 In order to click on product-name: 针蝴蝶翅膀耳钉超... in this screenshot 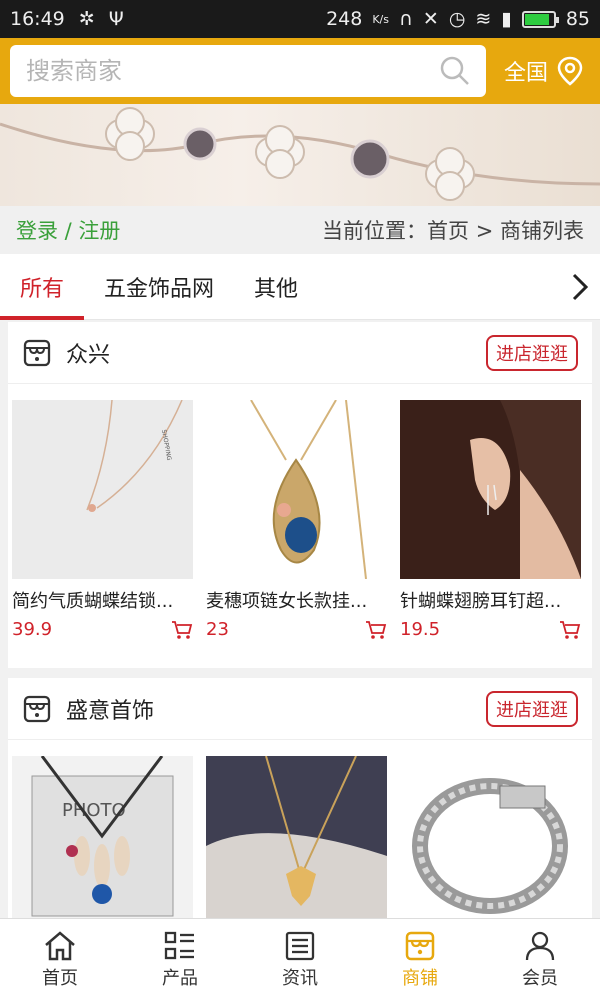, I will do `click(481, 601)`.